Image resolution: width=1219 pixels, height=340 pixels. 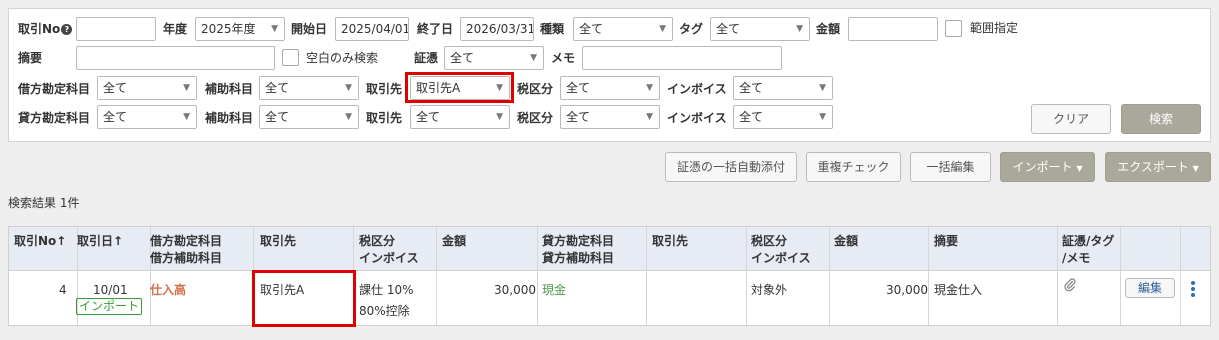 What do you see at coordinates (728, 29) in the screenshot?
I see `tag-value: 全て` at bounding box center [728, 29].